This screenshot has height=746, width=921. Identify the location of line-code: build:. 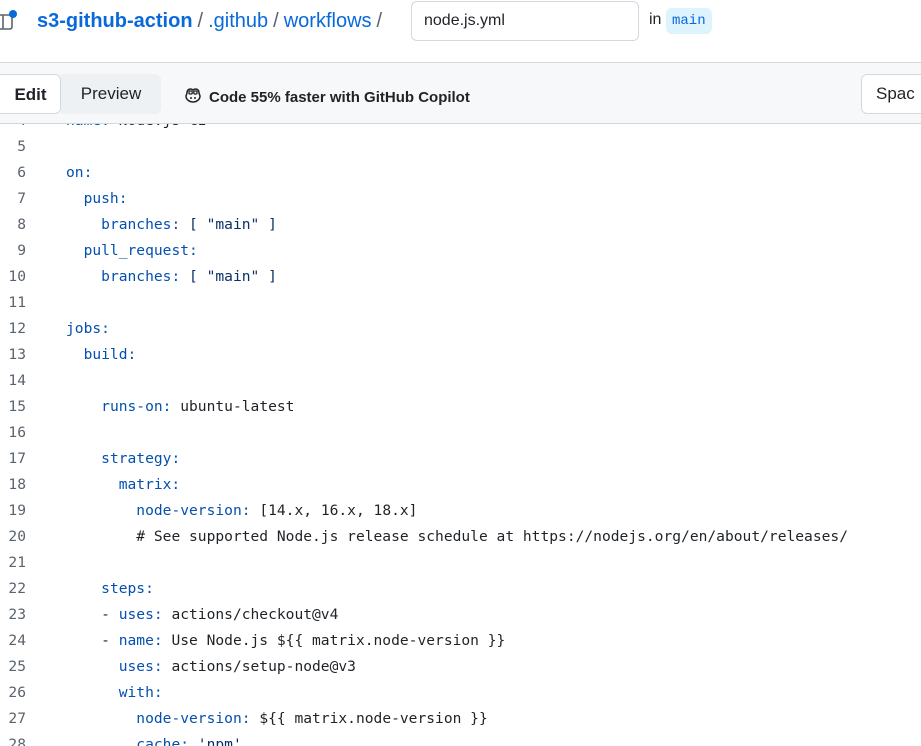
(101, 355).